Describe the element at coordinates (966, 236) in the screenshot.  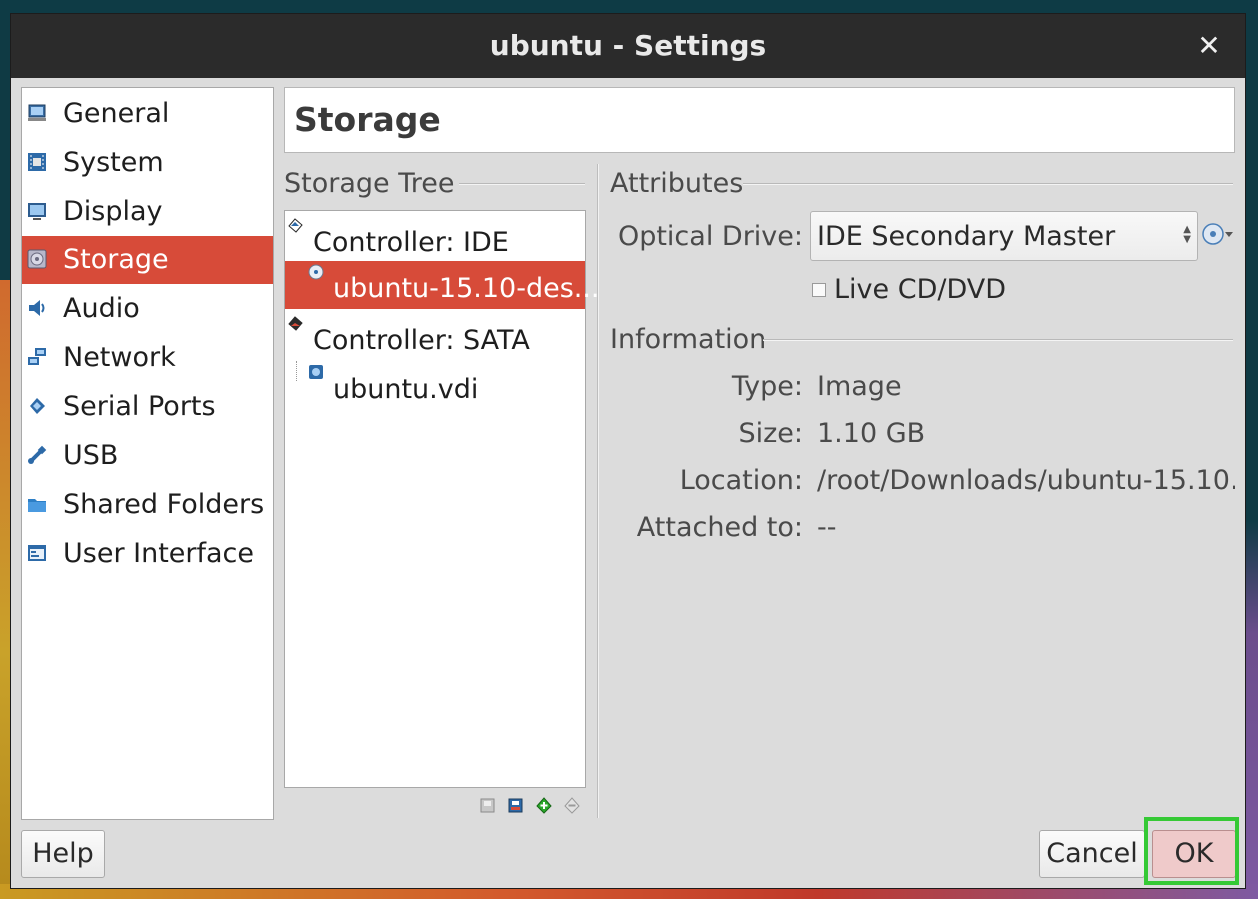
I see `optical-drive-value: IDE Secondary Master` at that location.